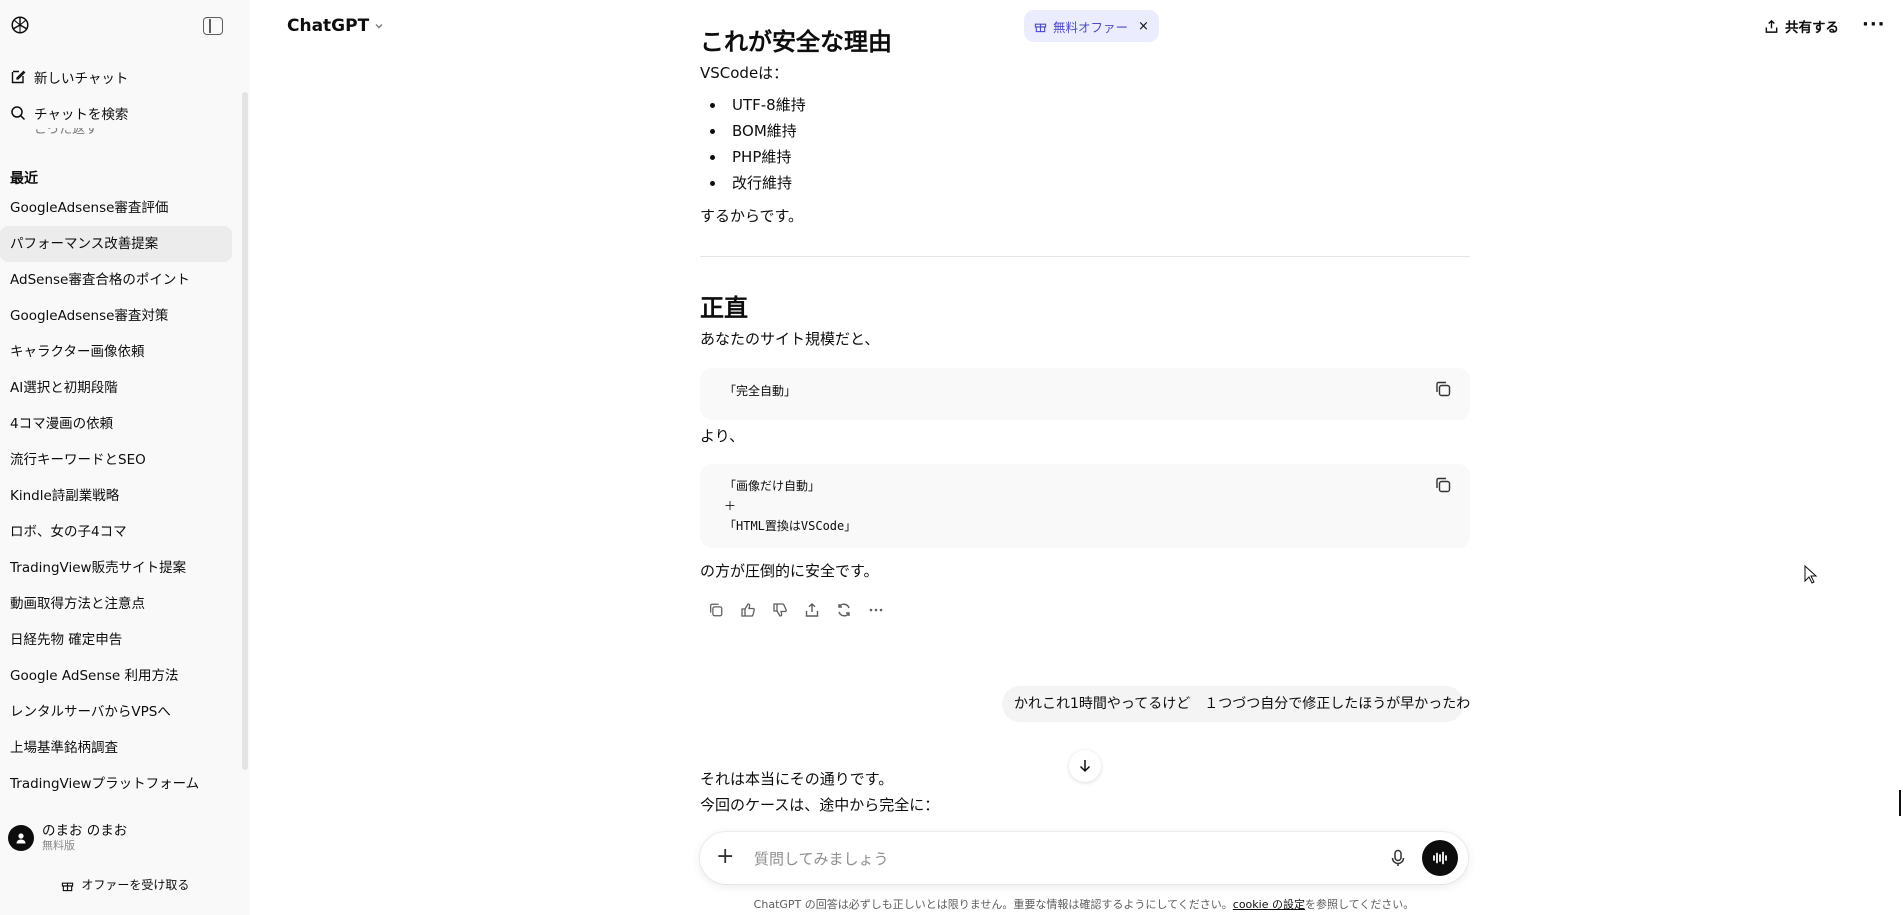  What do you see at coordinates (725, 857) in the screenshot?
I see `plus-icon: +` at bounding box center [725, 857].